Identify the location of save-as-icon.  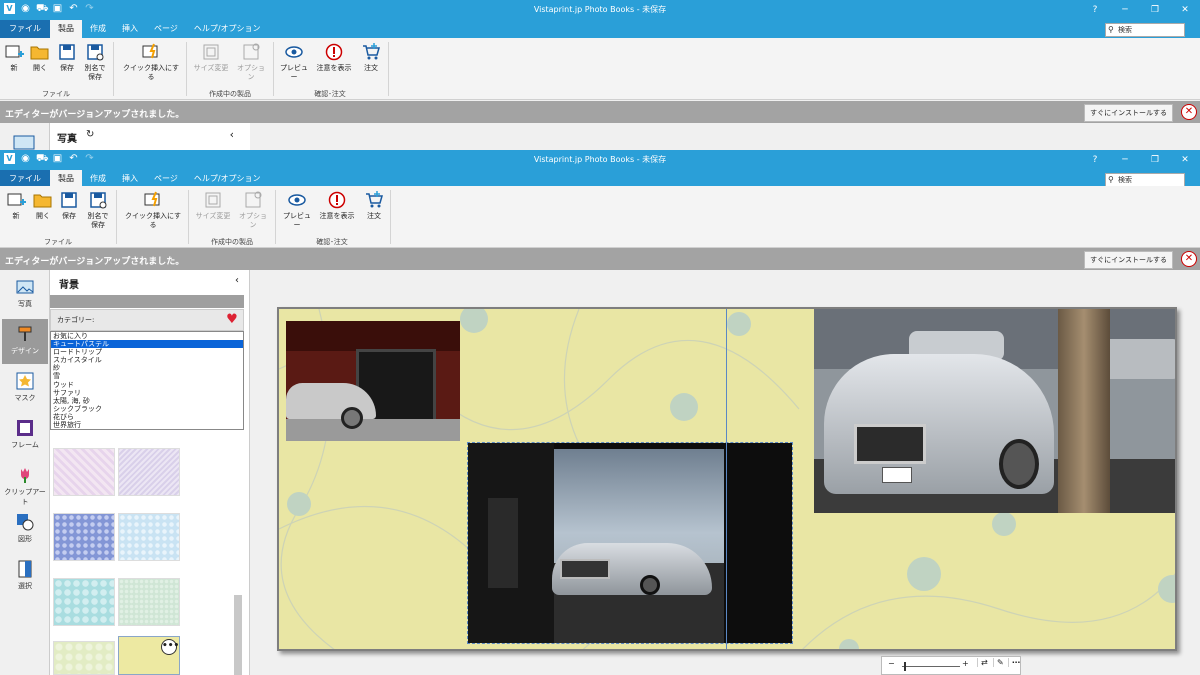
(98, 200).